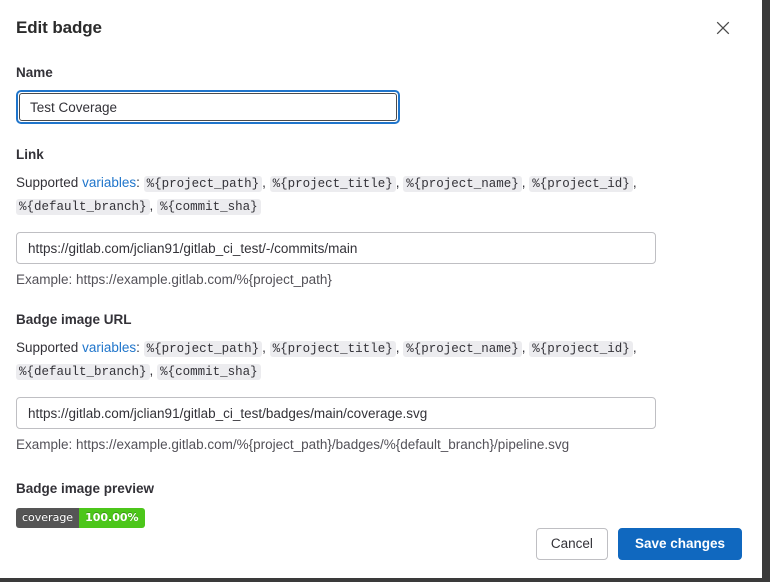  I want to click on badge-preview-label: Badge image preview, so click(85, 488).